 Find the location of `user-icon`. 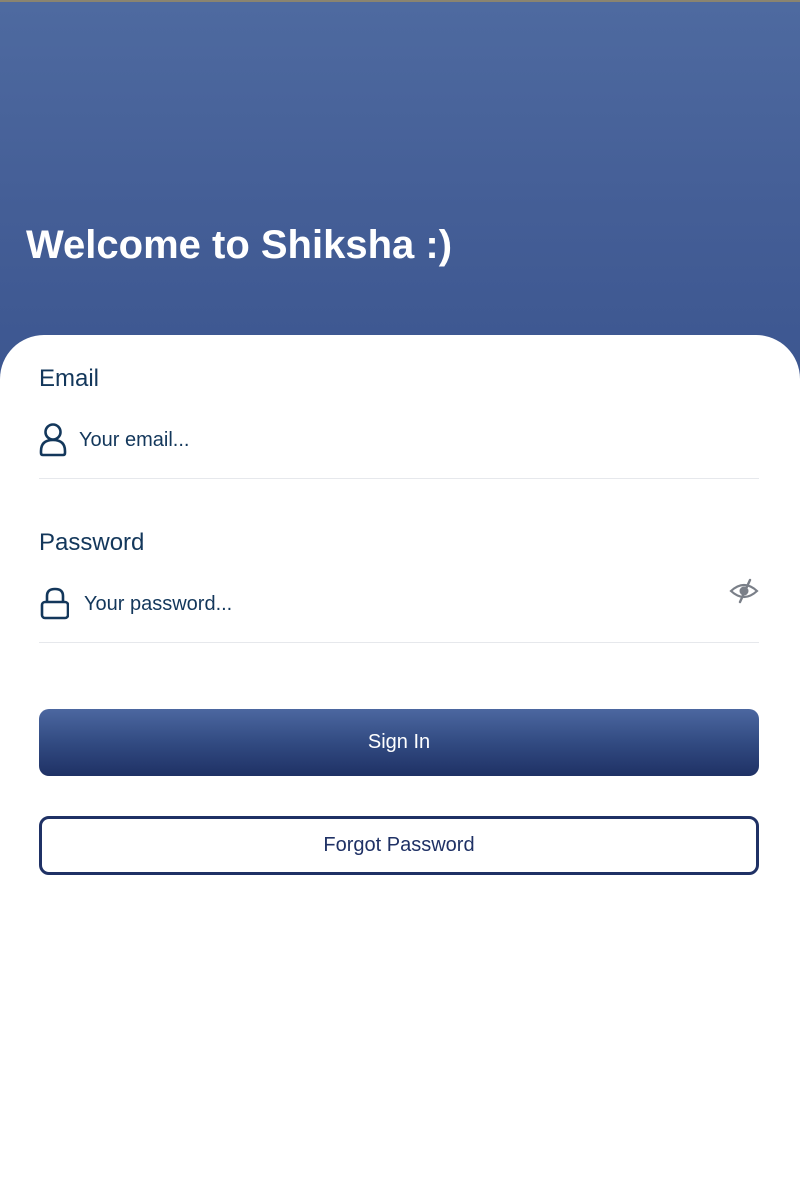

user-icon is located at coordinates (53, 440).